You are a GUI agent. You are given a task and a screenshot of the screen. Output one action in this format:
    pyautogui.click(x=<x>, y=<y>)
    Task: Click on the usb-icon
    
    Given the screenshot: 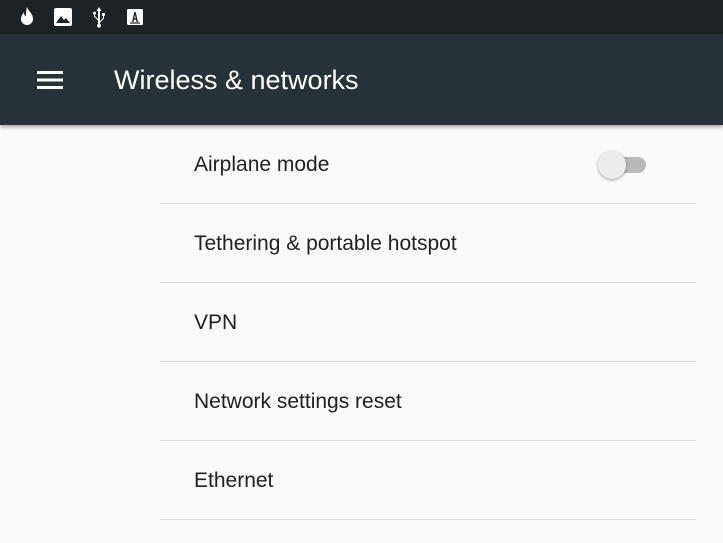 What is the action you would take?
    pyautogui.click(x=99, y=17)
    